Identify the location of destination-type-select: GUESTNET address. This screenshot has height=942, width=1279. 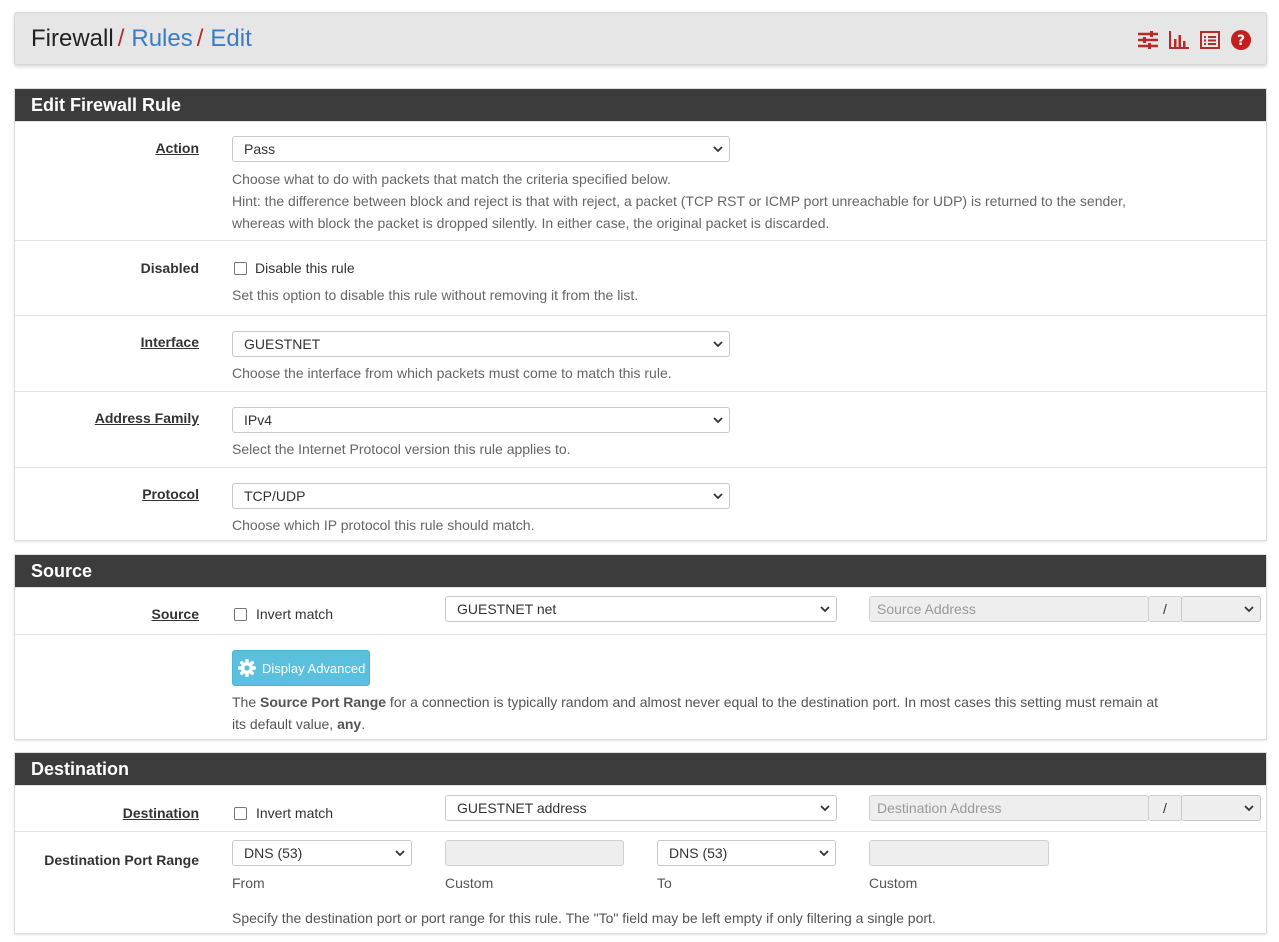
(641, 808).